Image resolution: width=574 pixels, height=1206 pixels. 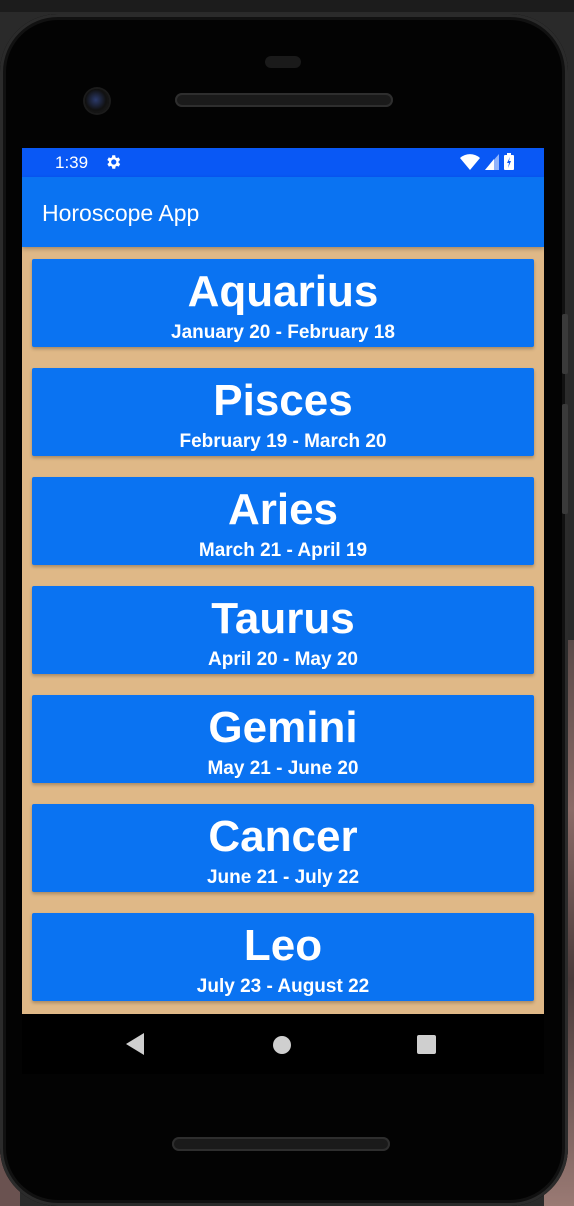 I want to click on navigation-bar, so click(x=283, y=1044).